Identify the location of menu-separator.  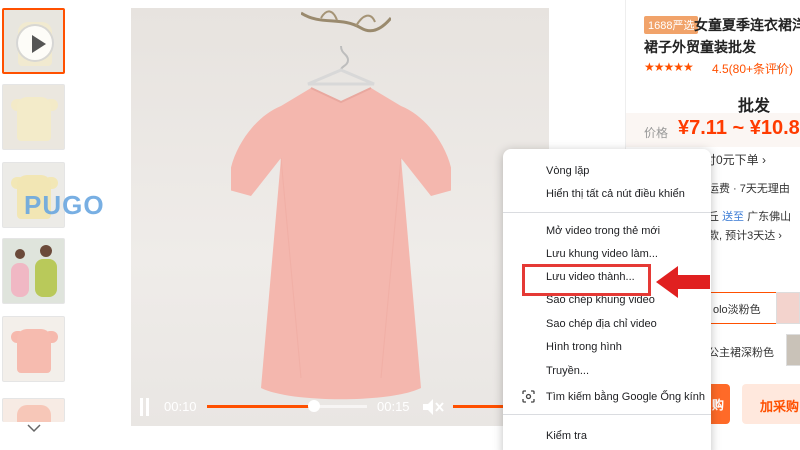
(607, 212).